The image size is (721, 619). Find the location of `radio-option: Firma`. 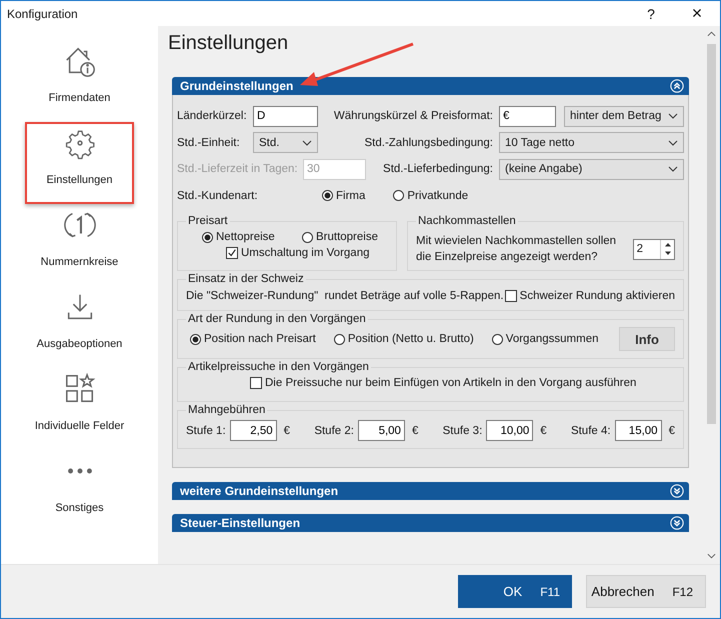

radio-option: Firma is located at coordinates (344, 196).